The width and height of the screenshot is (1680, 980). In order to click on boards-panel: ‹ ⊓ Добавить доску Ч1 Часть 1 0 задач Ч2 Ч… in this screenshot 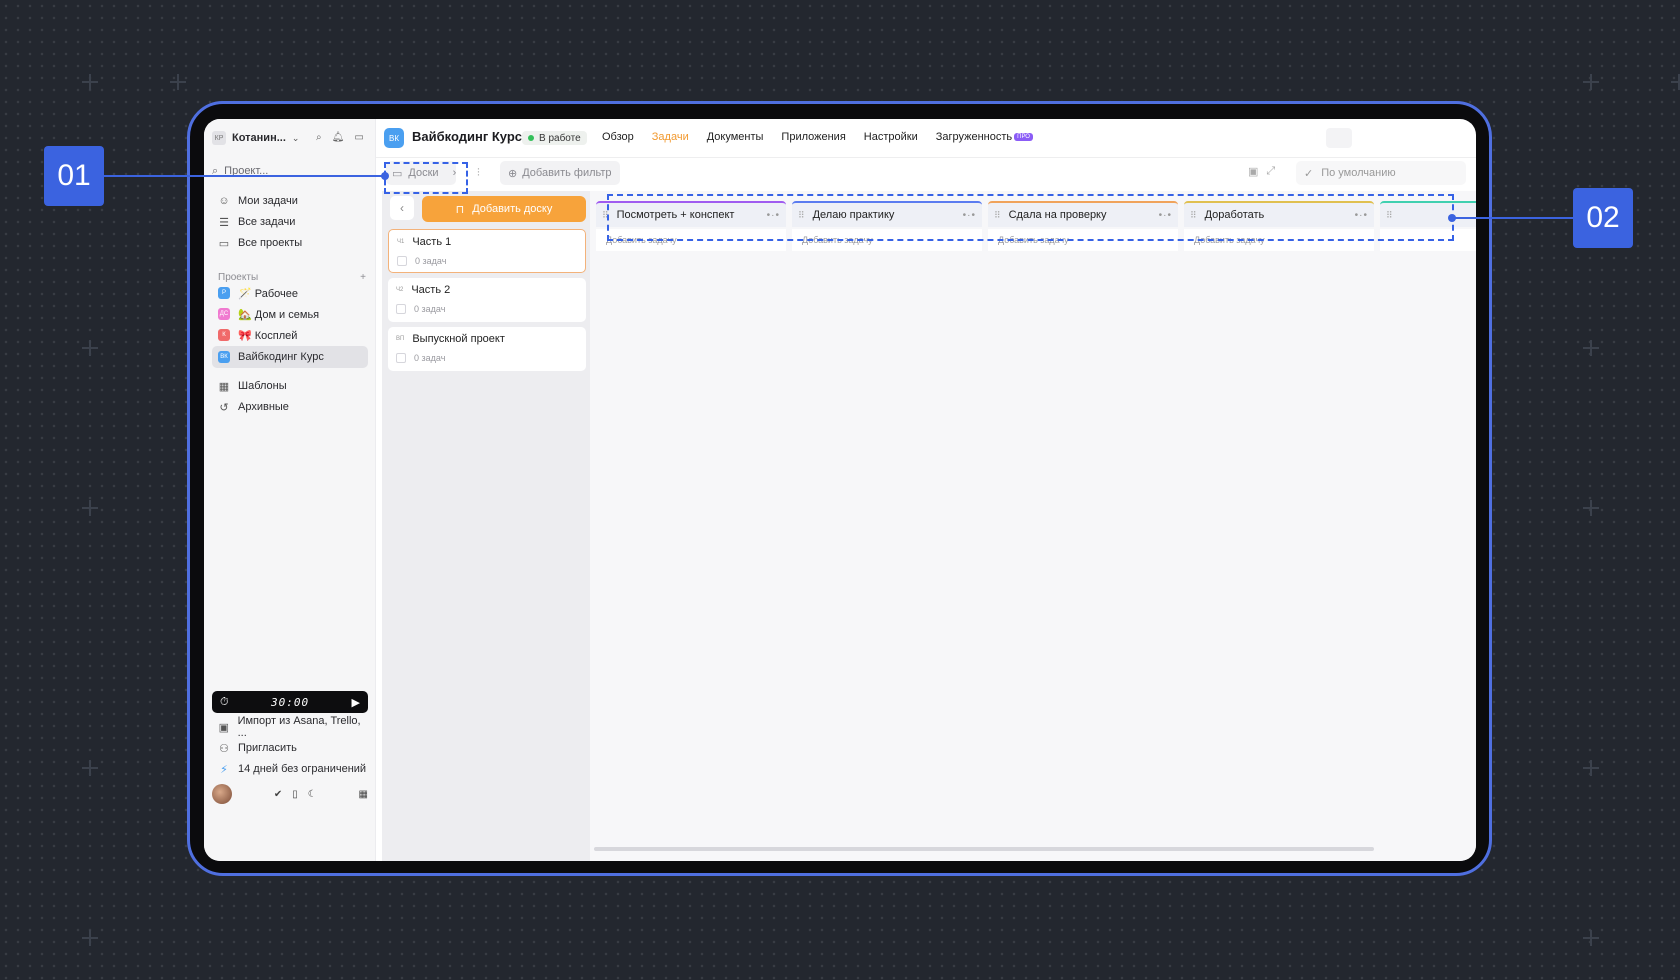, I will do `click(486, 526)`.